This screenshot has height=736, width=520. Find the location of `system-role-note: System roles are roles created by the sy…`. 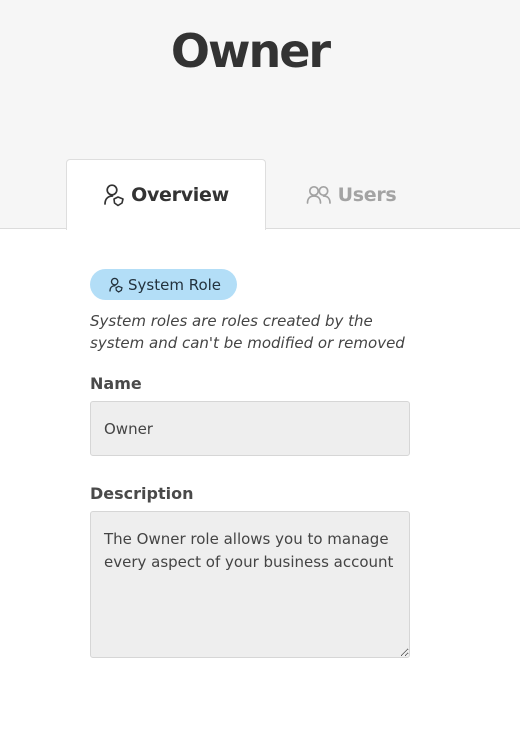

system-role-note: System roles are roles created by the sy… is located at coordinates (247, 332).